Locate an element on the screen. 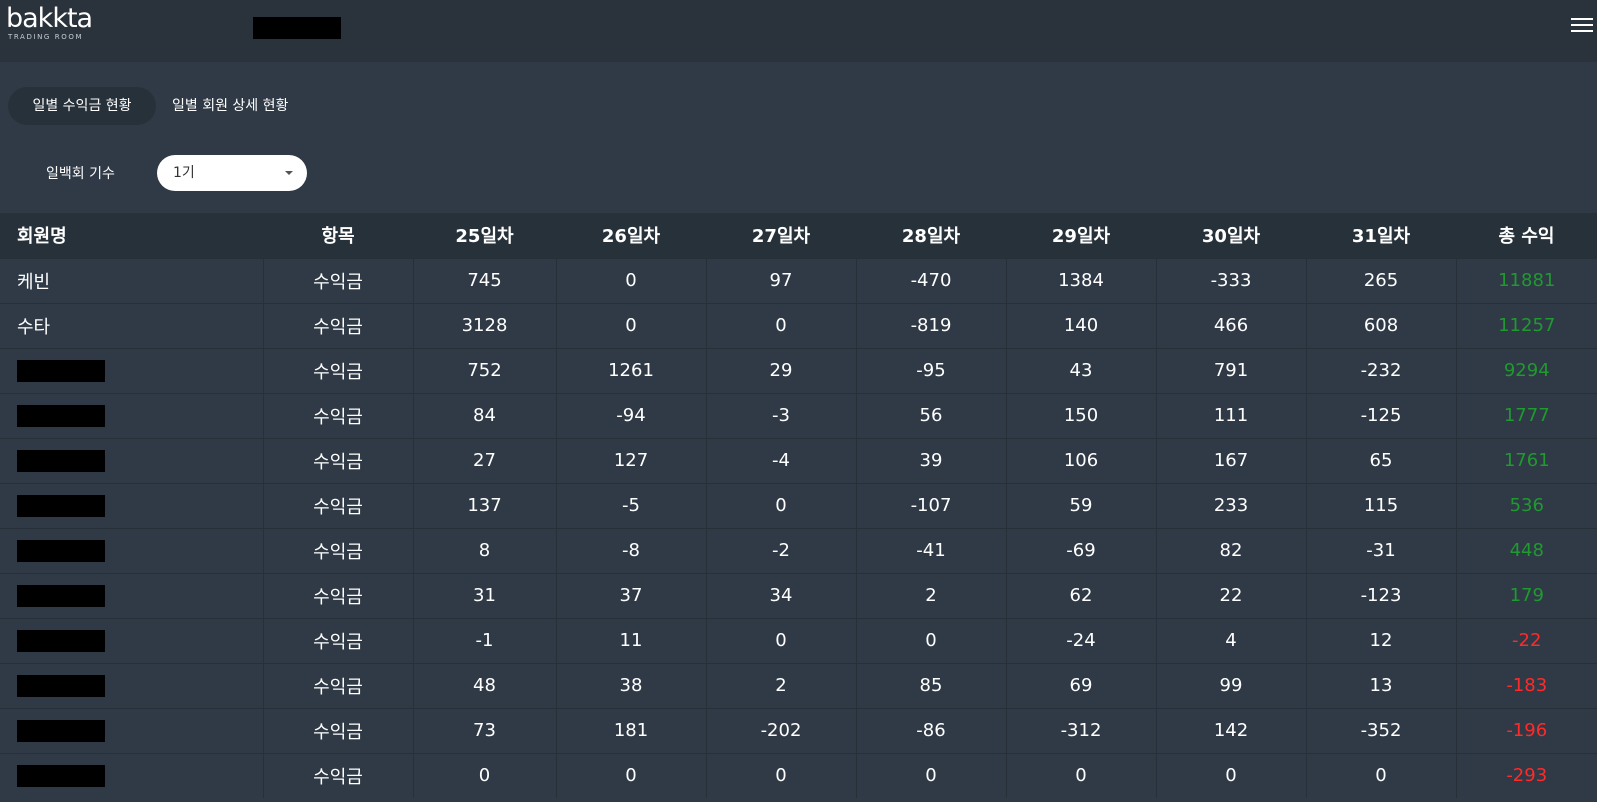 This screenshot has height=802, width=1597. table-row: 수익금 31 37 34 2 62 22 -123 179 is located at coordinates (798, 595).